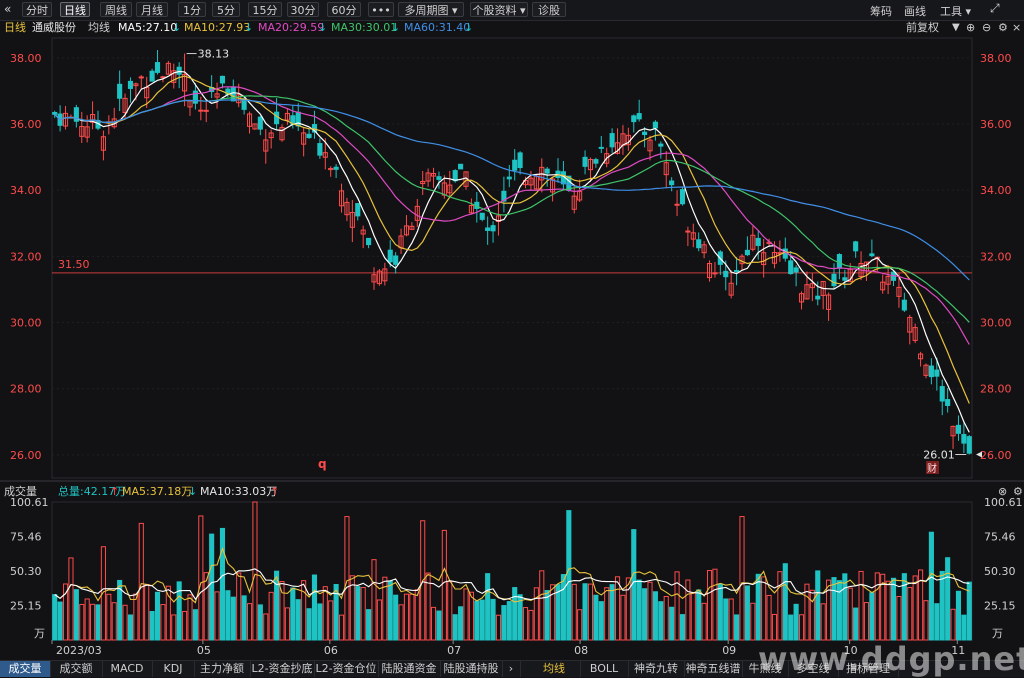 The image size is (1024, 678). What do you see at coordinates (204, 650) in the screenshot?
I see `x-tick-label: 05` at bounding box center [204, 650].